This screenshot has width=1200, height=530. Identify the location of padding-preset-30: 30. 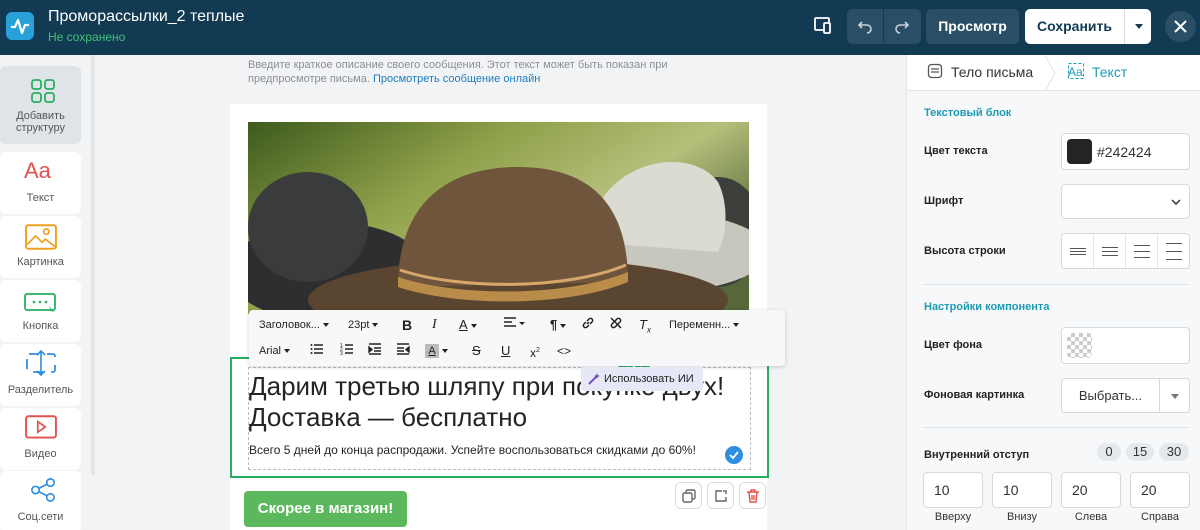
(1174, 452).